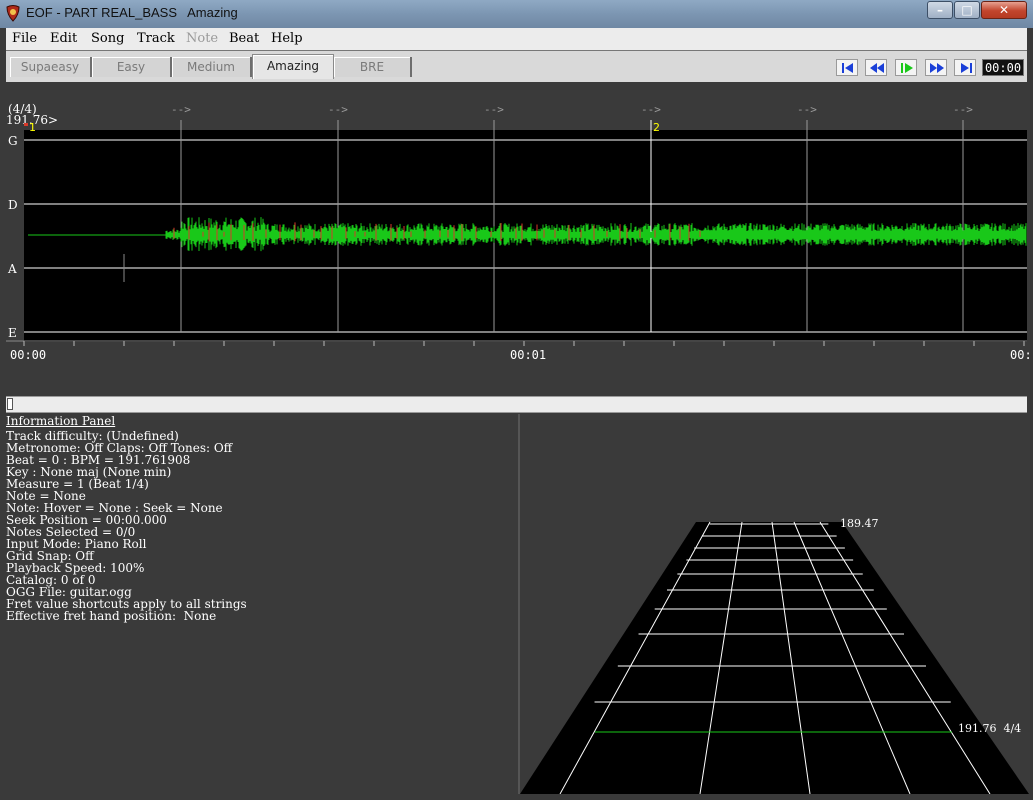 The width and height of the screenshot is (1033, 800). What do you see at coordinates (13, 13) in the screenshot?
I see `app-guitar-pick-icon` at bounding box center [13, 13].